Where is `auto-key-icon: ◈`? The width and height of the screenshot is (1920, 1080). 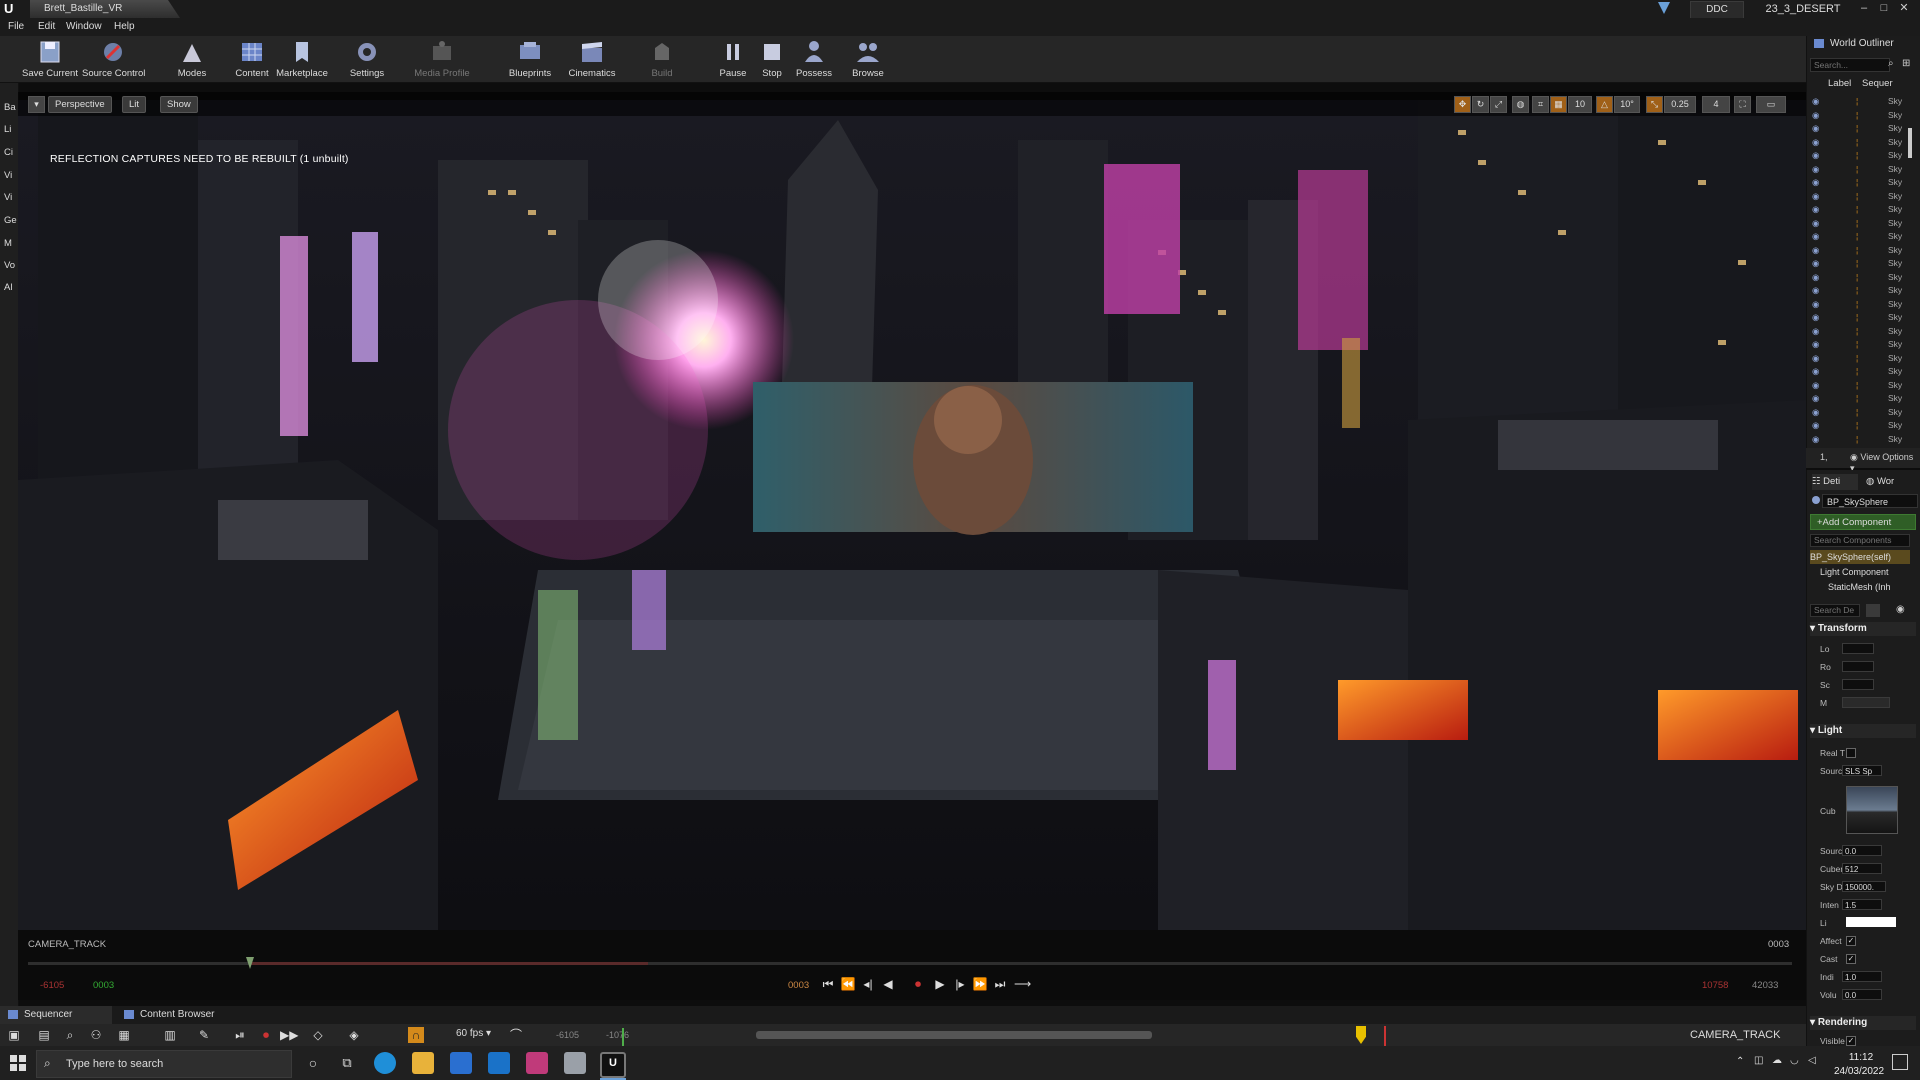
auto-key-icon: ◈ is located at coordinates (354, 1035).